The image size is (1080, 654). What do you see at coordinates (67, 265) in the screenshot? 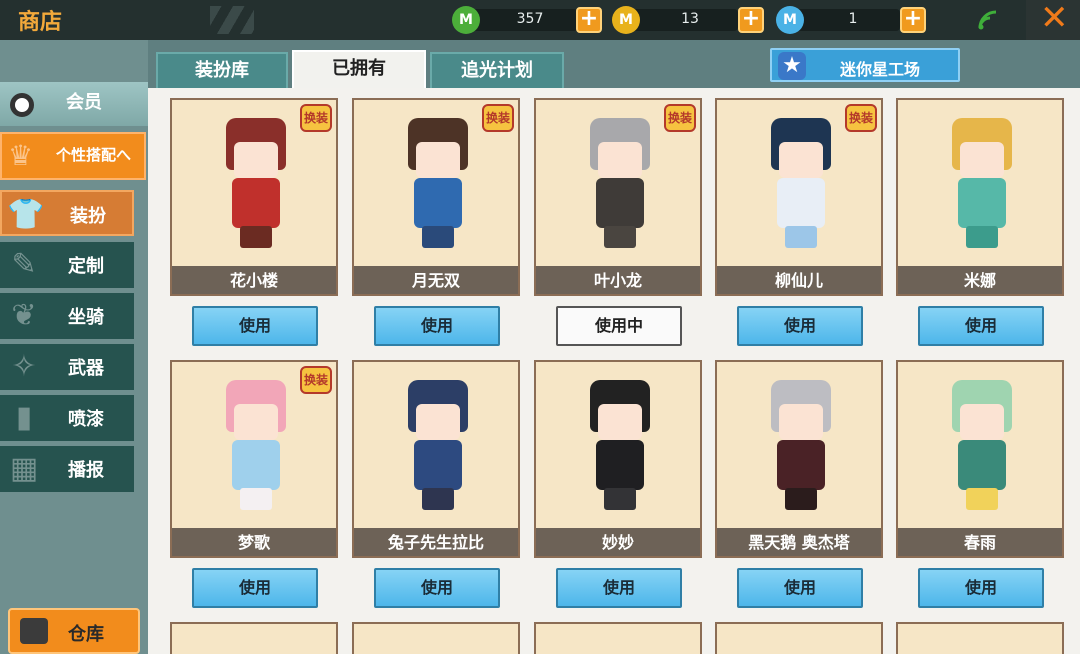
I see `sidebar-item-customize: ✎ 定制` at bounding box center [67, 265].